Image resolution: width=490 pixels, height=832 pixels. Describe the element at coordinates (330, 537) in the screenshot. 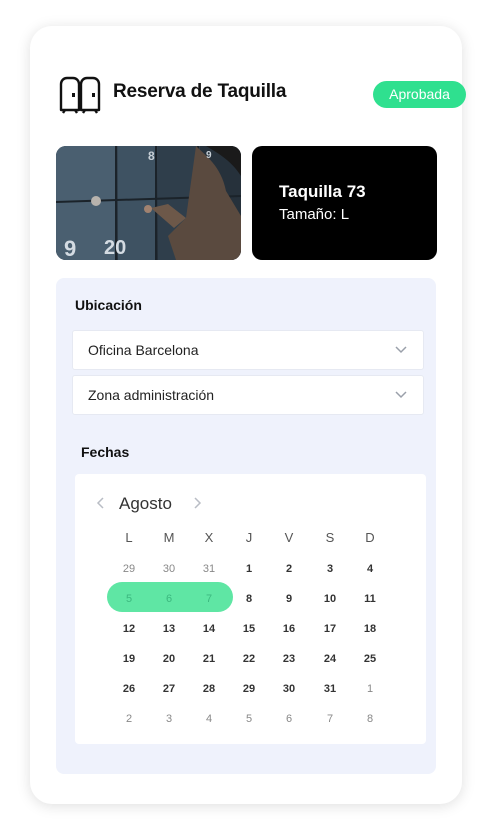

I see `weekday-header: S` at that location.